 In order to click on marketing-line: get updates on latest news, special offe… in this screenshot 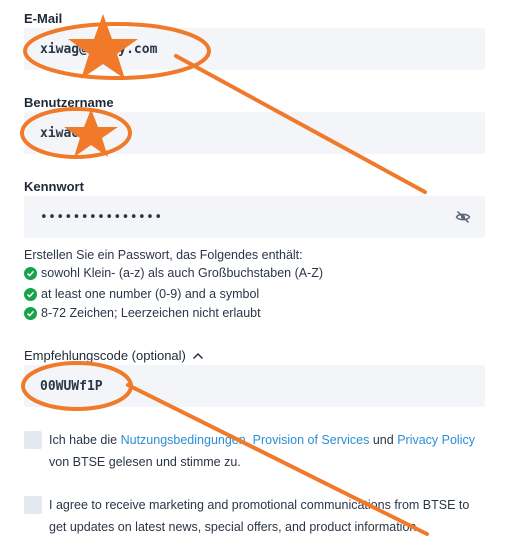, I will do `click(234, 527)`.